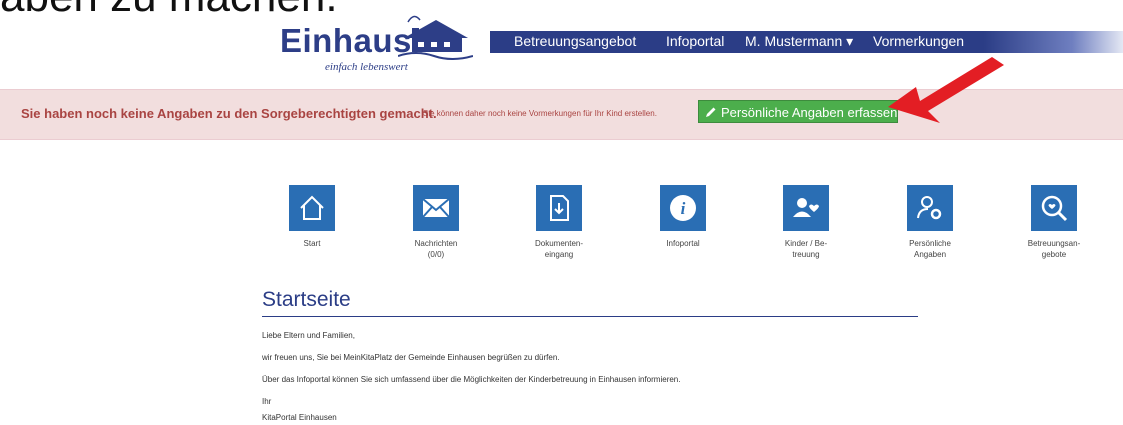 The width and height of the screenshot is (1123, 425). I want to click on tile-infoportal: i Infoportal, so click(683, 217).